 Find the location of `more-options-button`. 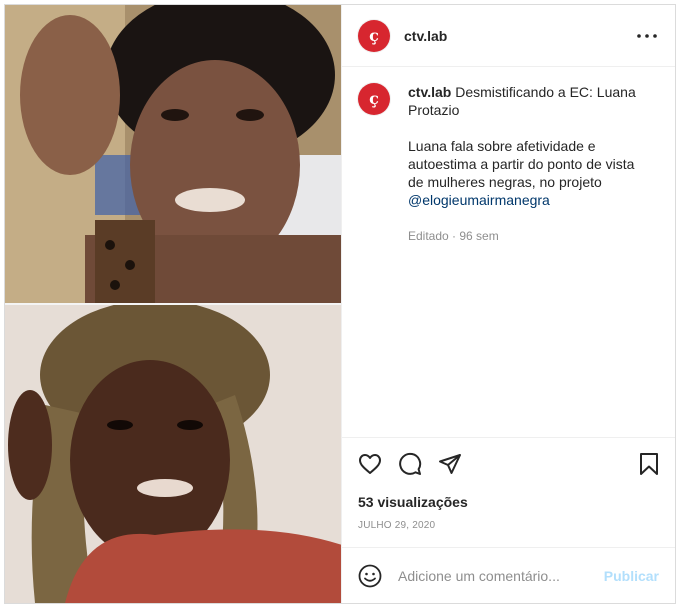

more-options-button is located at coordinates (647, 36).